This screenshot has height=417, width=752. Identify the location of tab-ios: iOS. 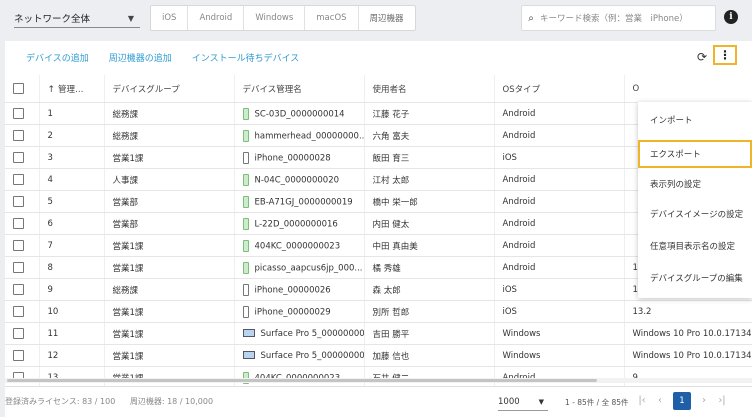
(170, 18).